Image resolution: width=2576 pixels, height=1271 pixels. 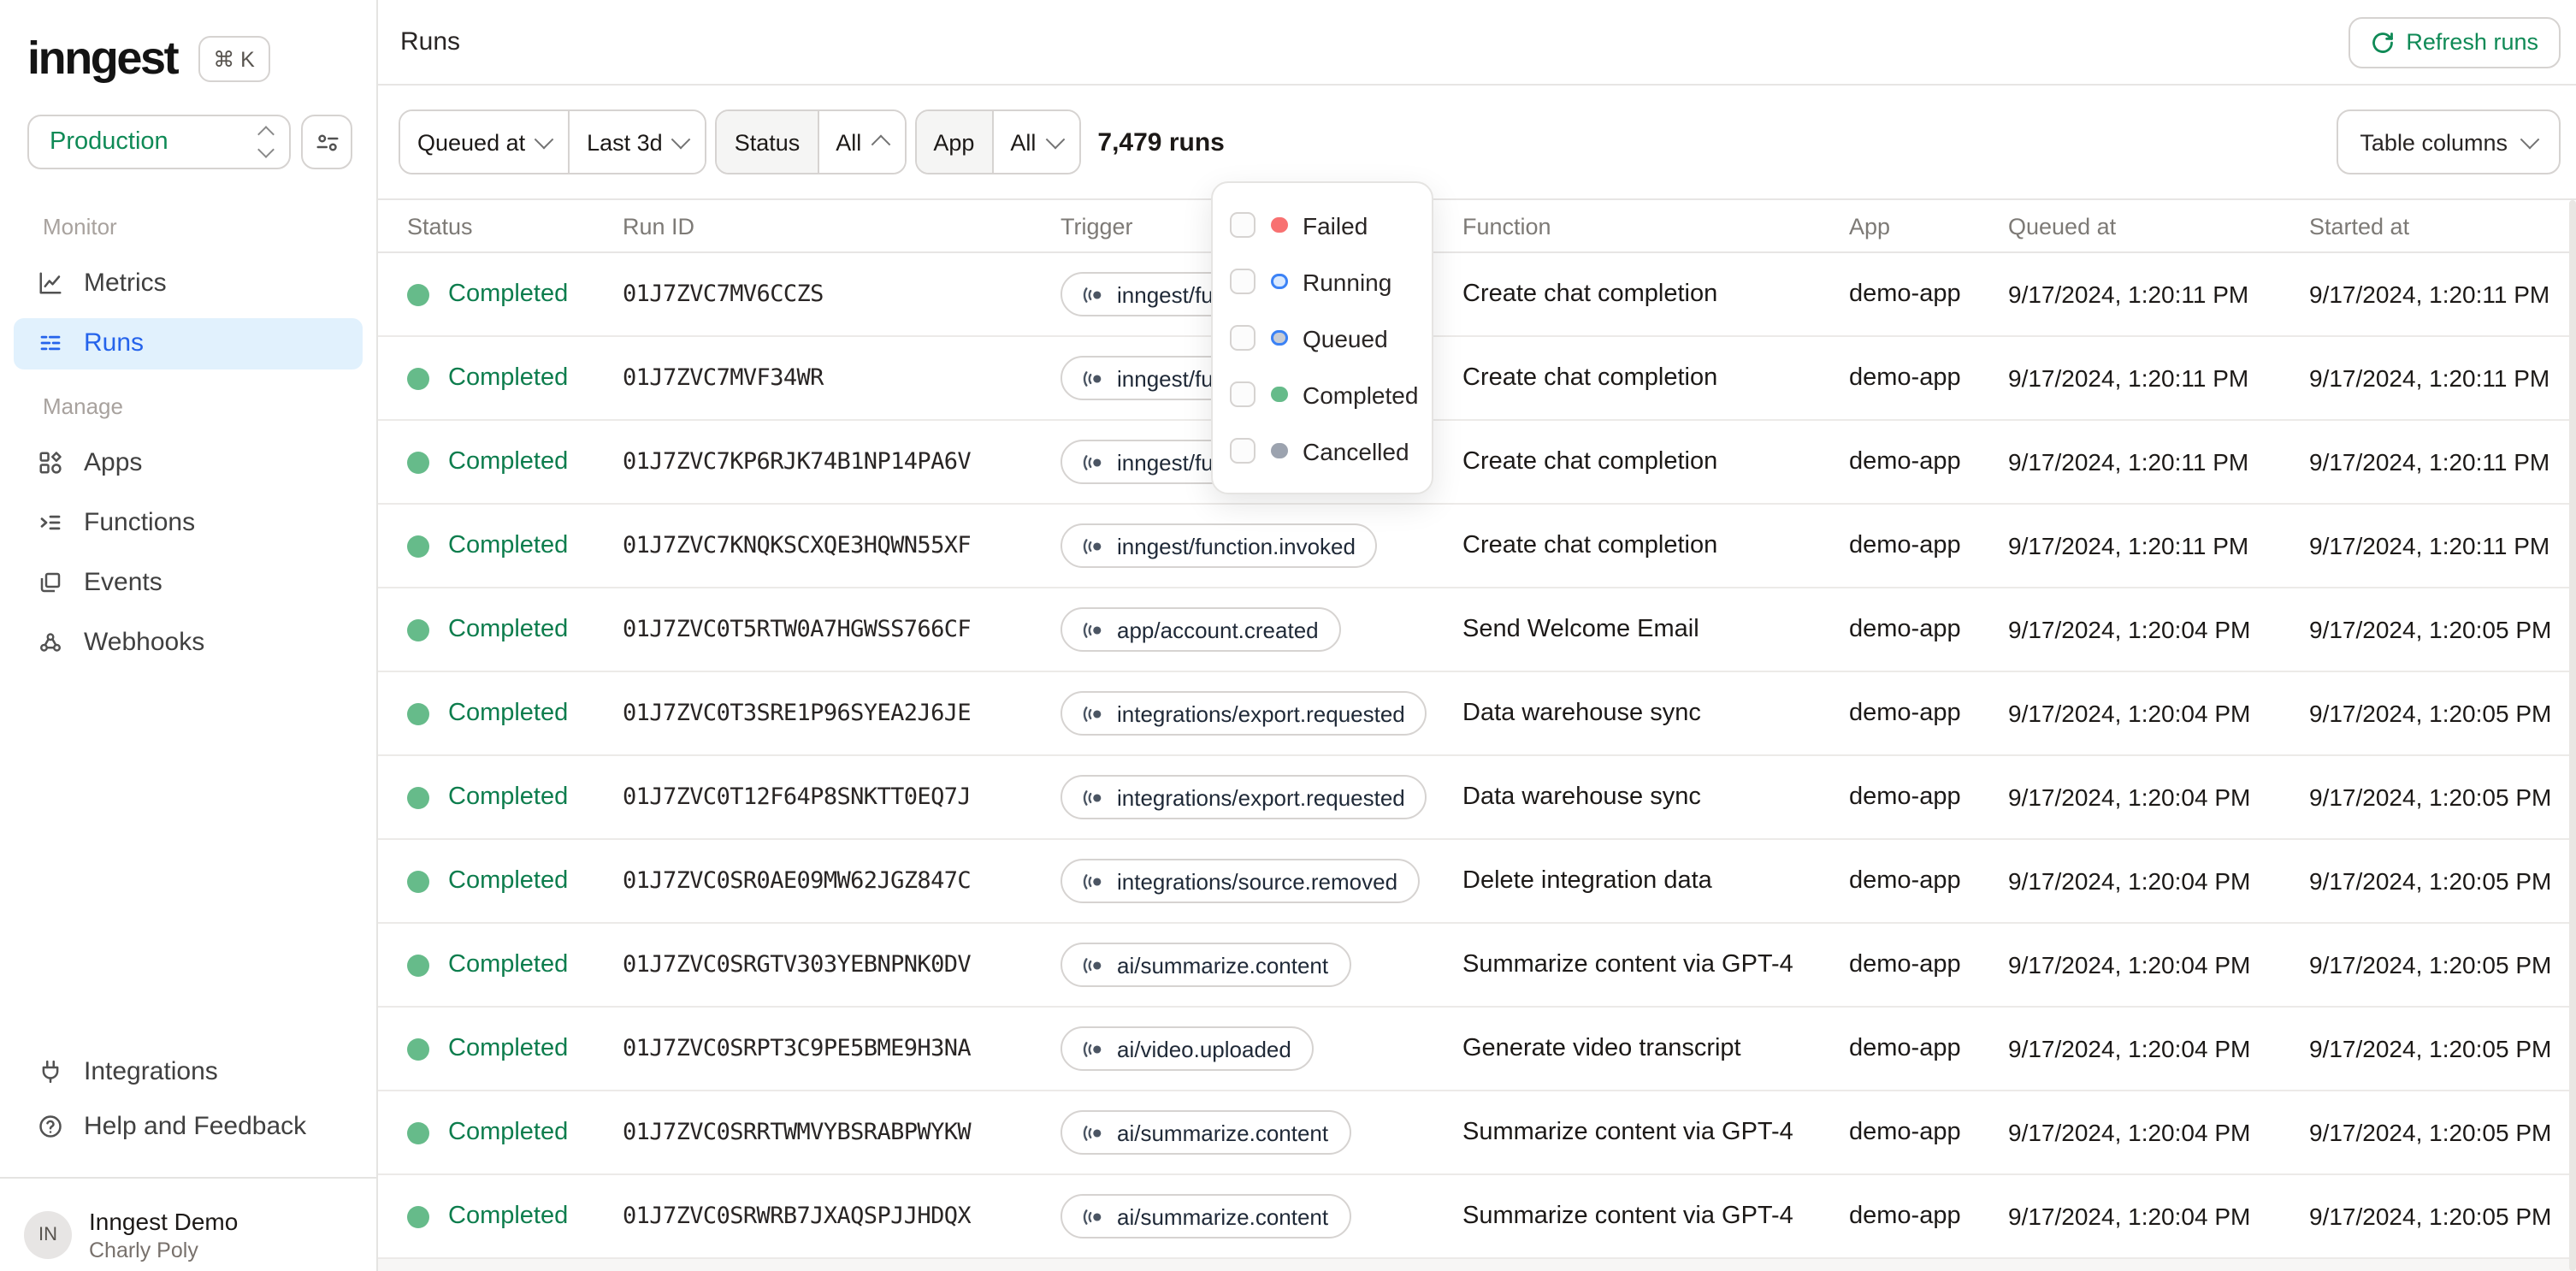 I want to click on status-option: Running, so click(x=1322, y=281).